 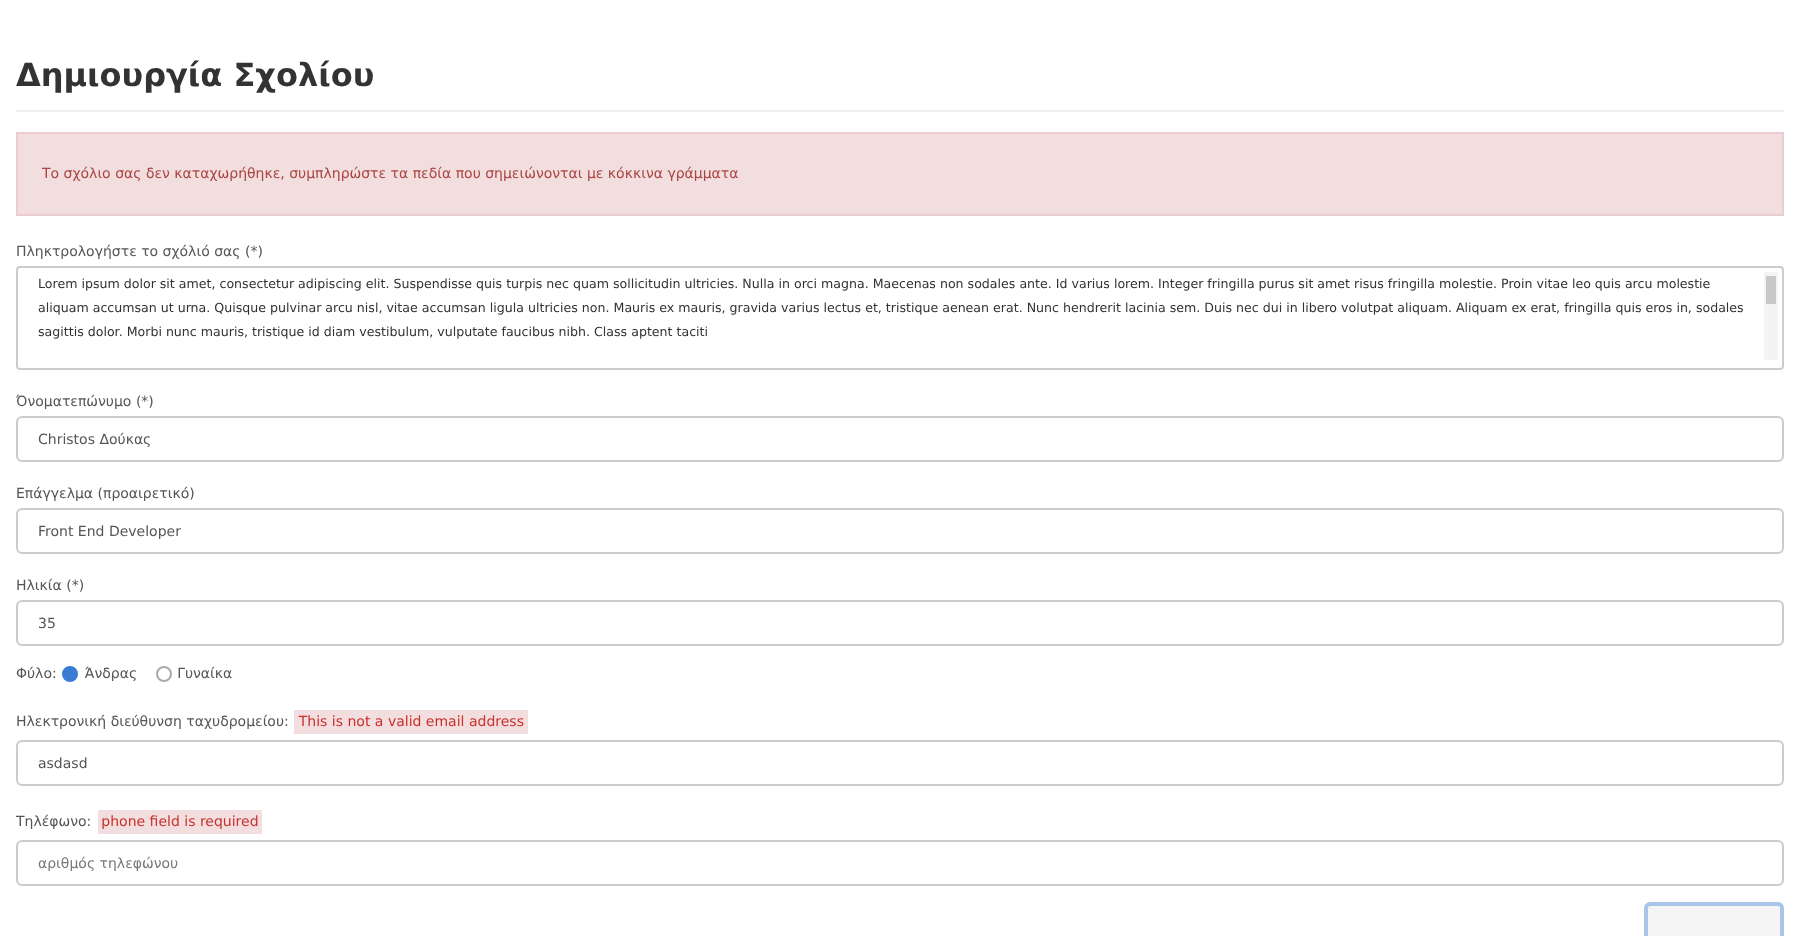 I want to click on page-title: Δημιουργία Σχολίου, so click(x=900, y=84).